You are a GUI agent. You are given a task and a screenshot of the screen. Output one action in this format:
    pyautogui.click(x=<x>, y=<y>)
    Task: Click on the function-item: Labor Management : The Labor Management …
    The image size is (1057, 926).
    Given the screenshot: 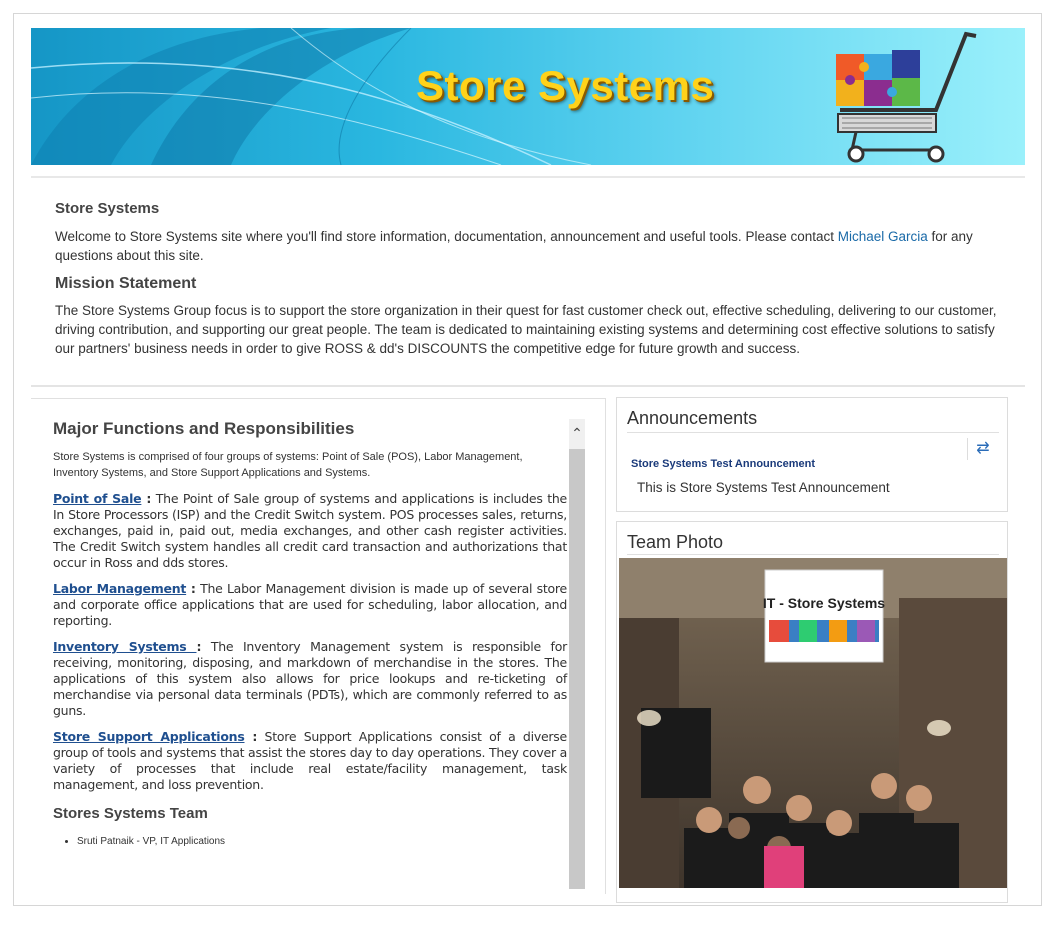 What is the action you would take?
    pyautogui.click(x=310, y=605)
    